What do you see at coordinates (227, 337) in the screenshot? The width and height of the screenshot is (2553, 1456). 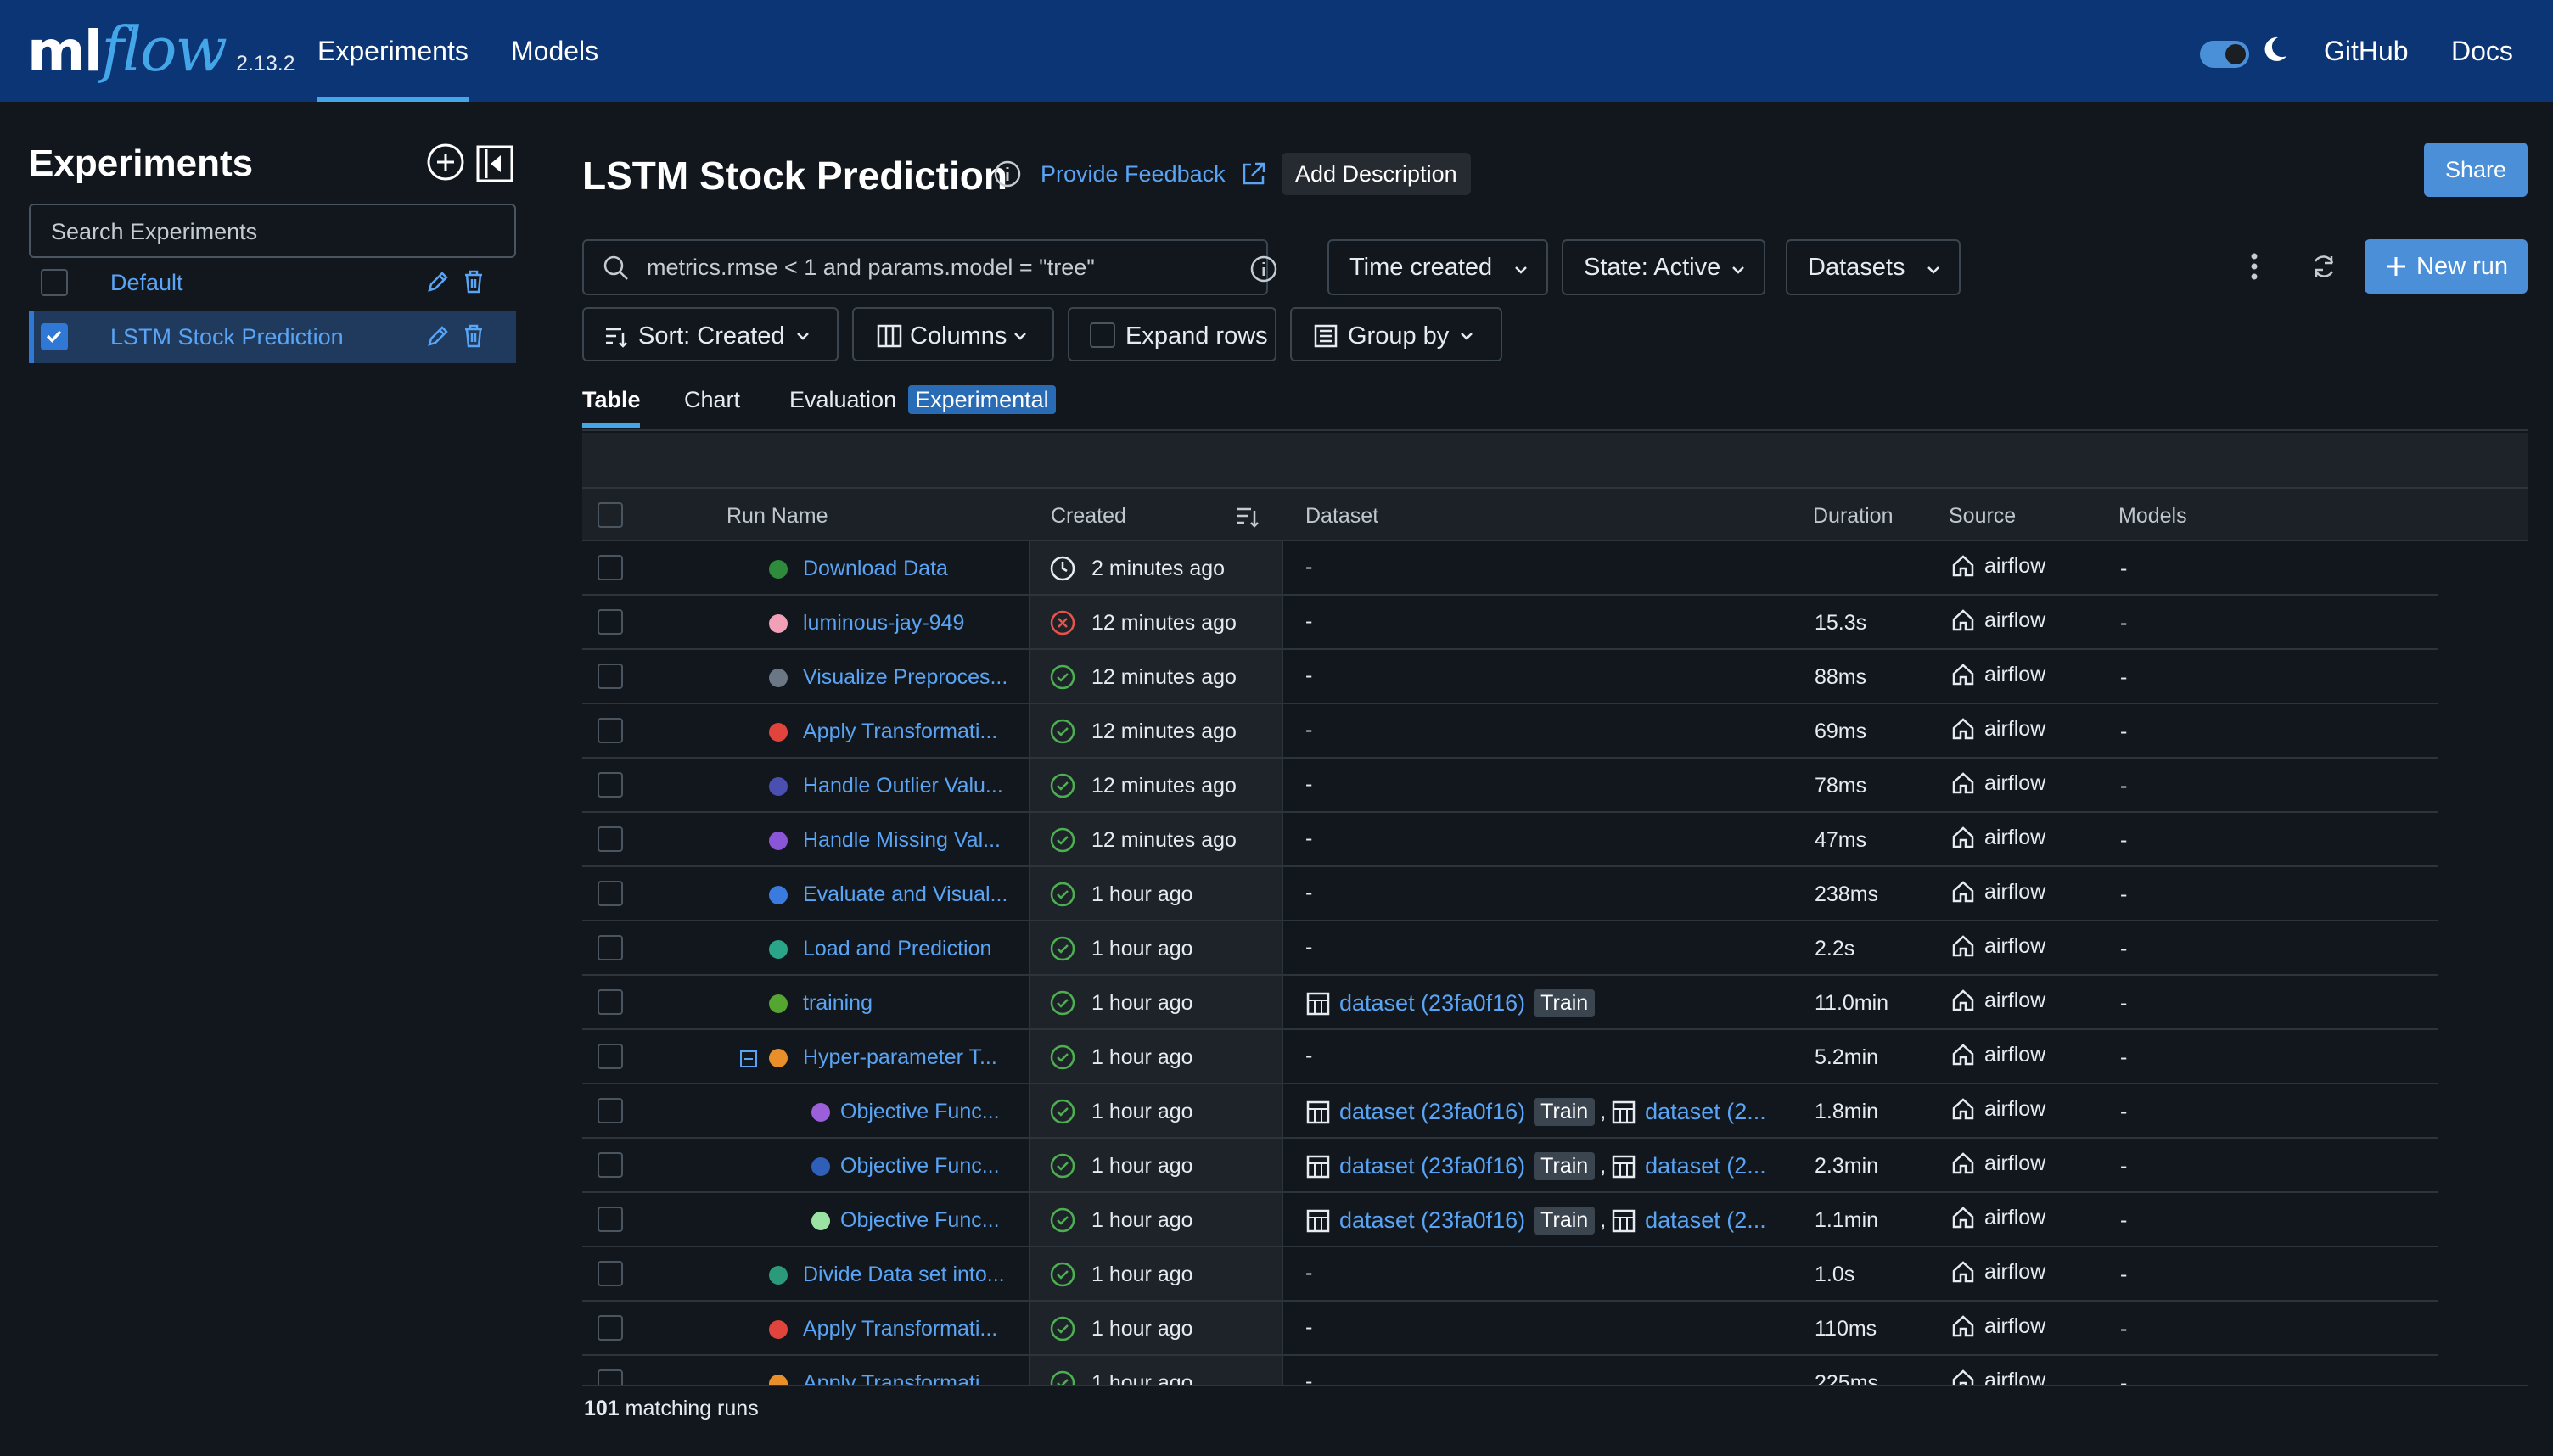 I see `experiment-name: LSTM Stock Prediction` at bounding box center [227, 337].